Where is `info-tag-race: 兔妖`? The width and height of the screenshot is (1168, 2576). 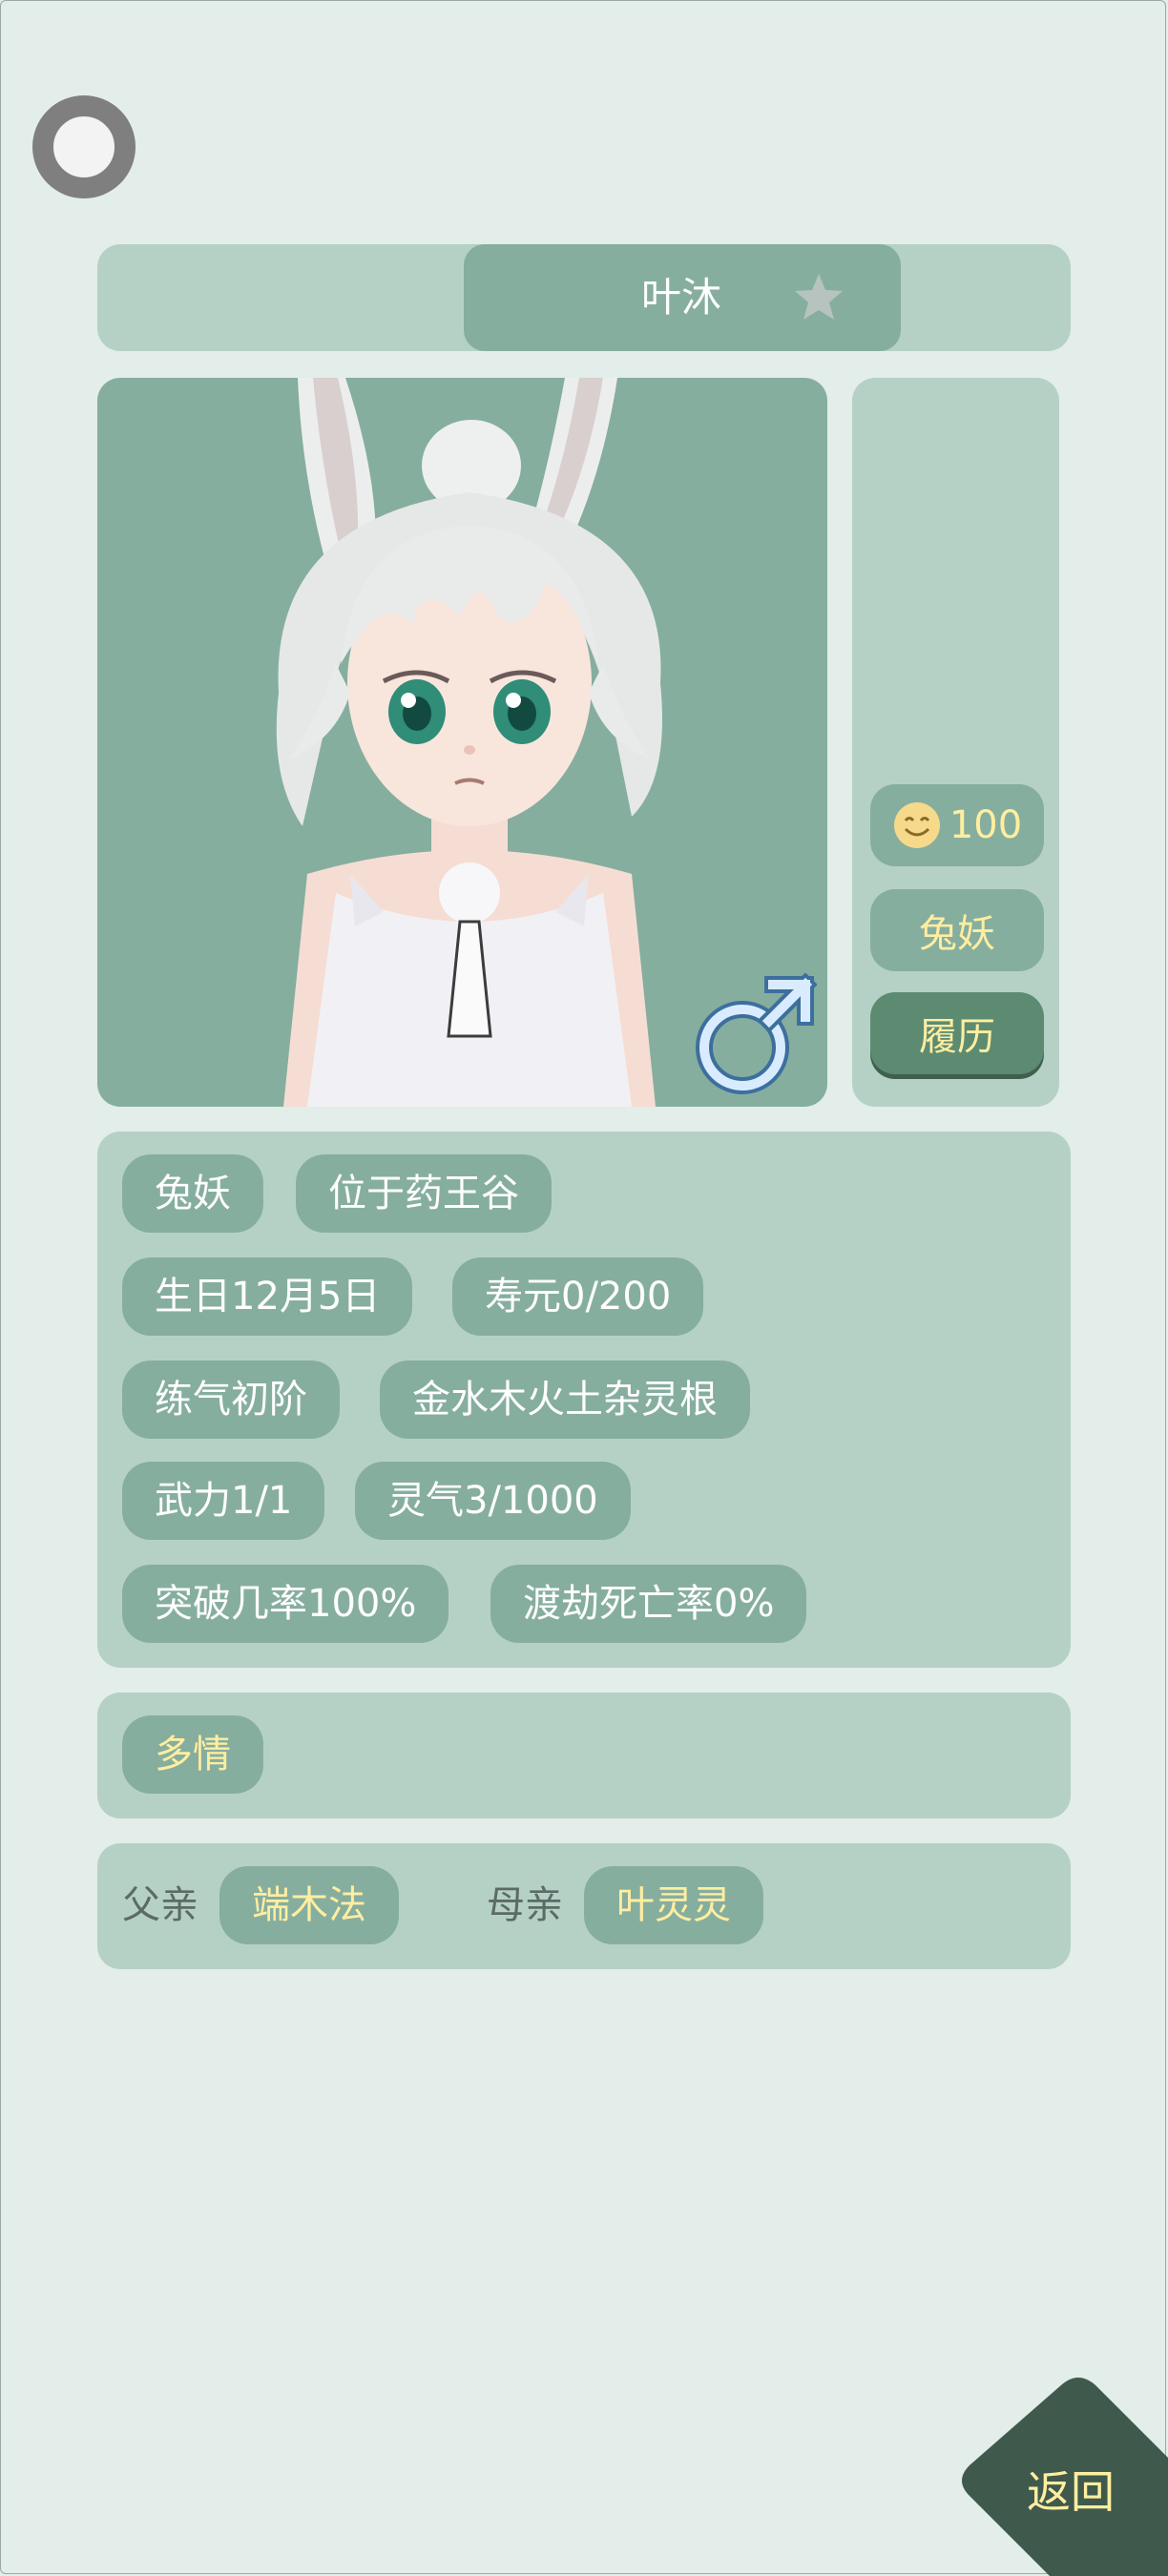
info-tag-race: 兔妖 is located at coordinates (192, 1193).